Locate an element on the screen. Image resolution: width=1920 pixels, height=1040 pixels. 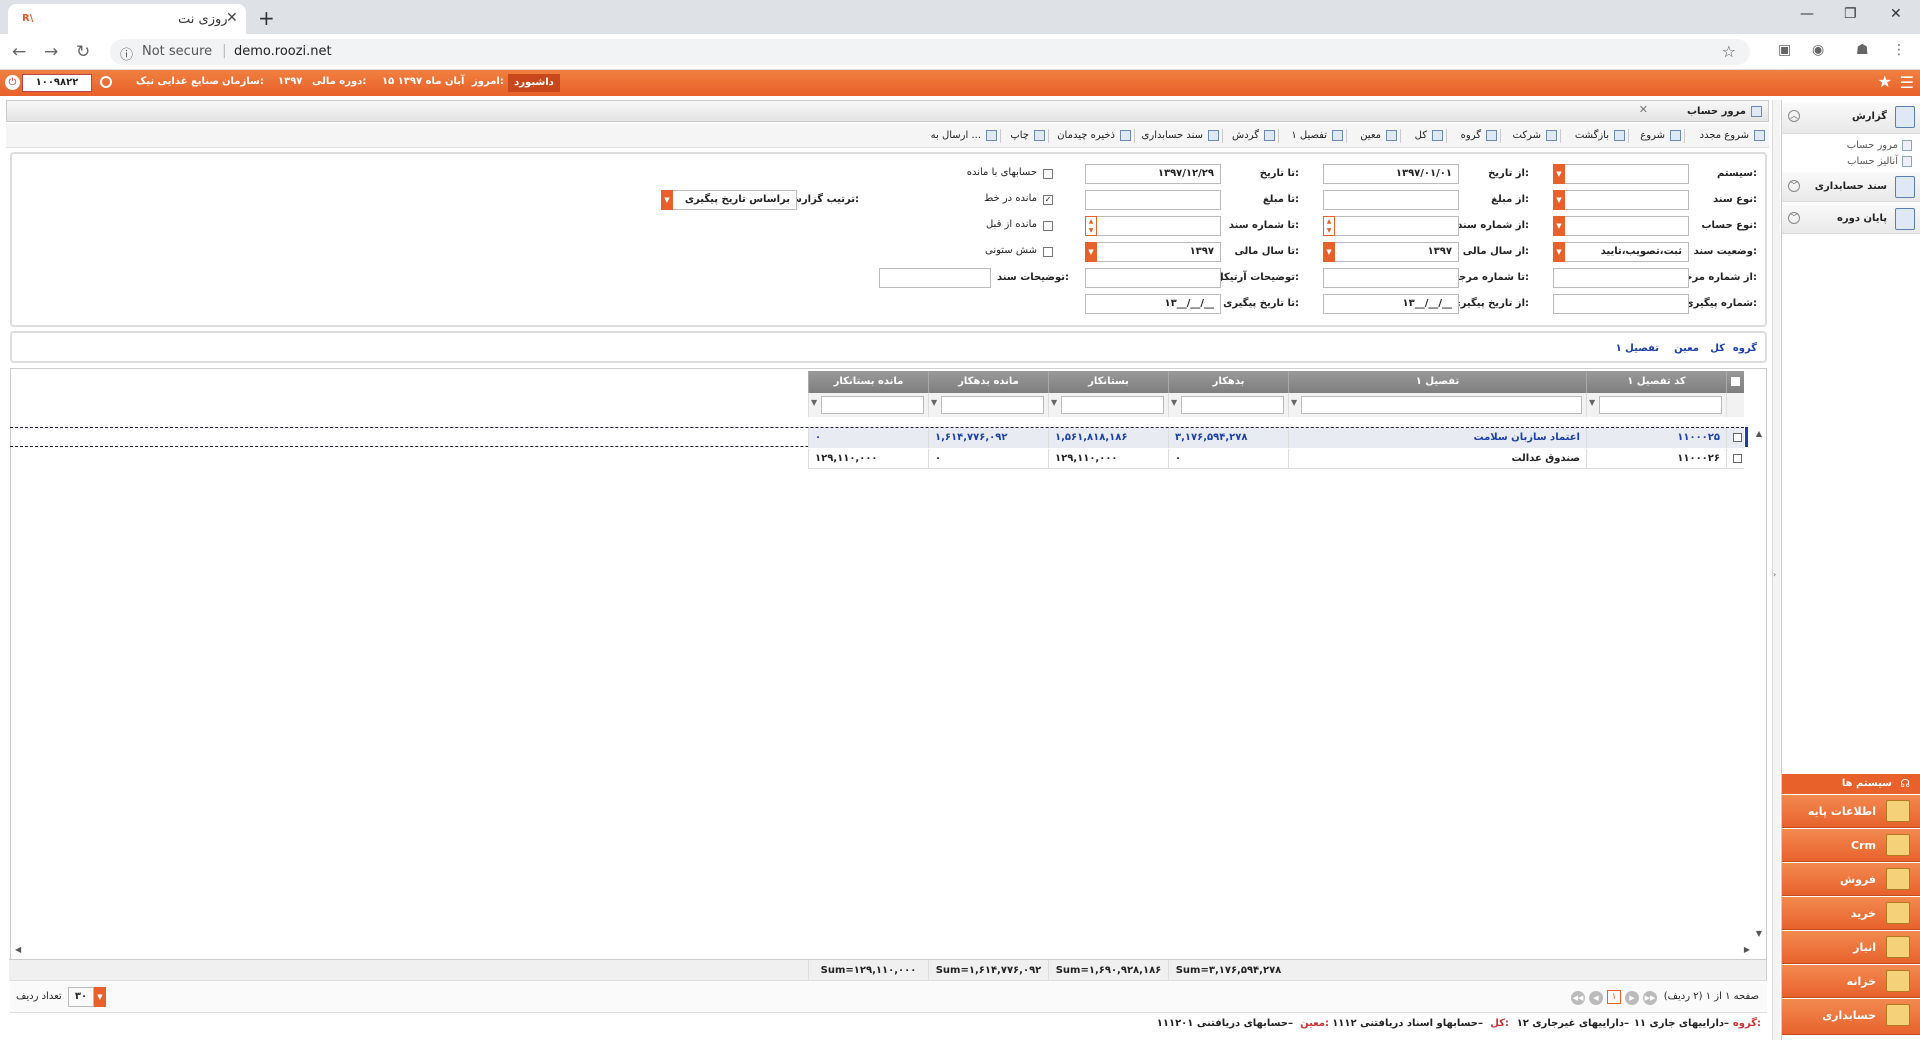
sidebar-section-period-end: ﹀ پایان دوره is located at coordinates (1851, 219).